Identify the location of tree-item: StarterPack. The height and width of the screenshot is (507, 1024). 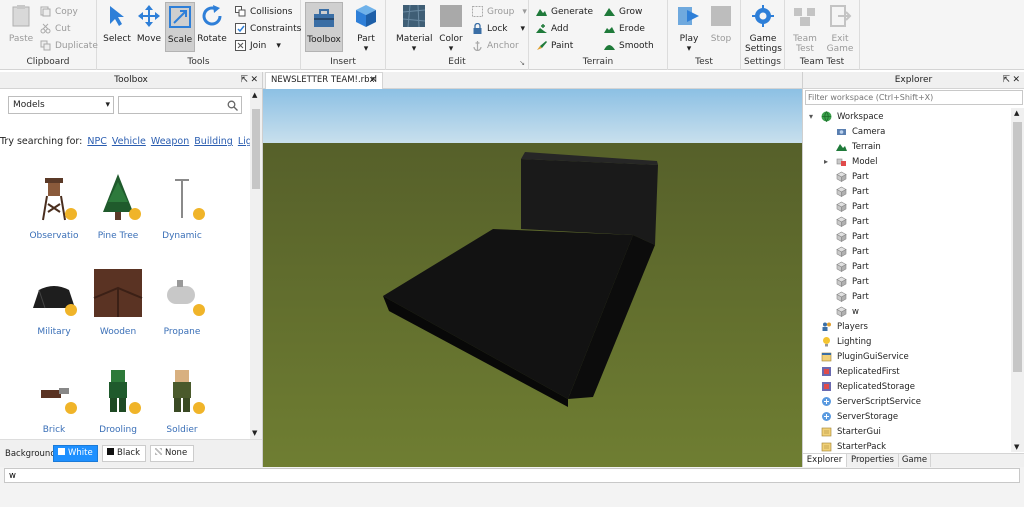
(853, 445).